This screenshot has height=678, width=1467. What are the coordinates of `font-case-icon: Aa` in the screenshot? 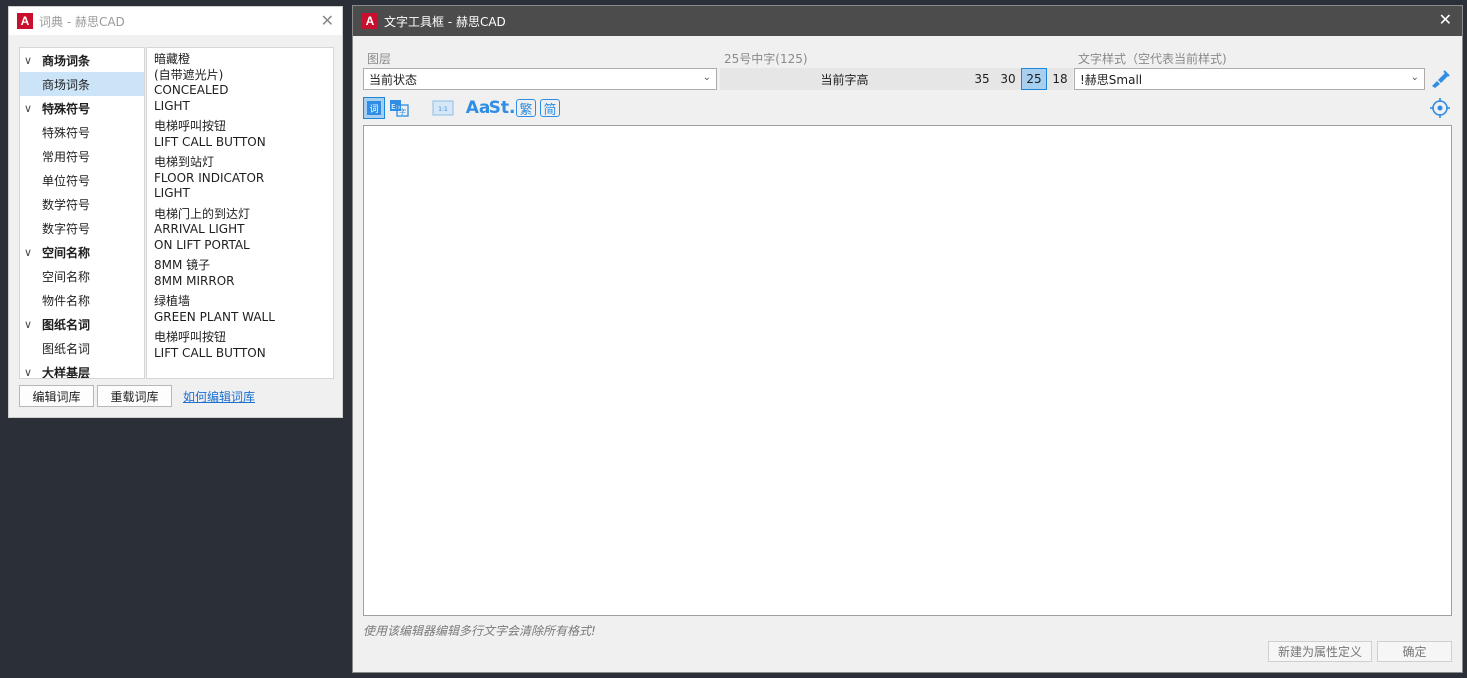 It's located at (478, 108).